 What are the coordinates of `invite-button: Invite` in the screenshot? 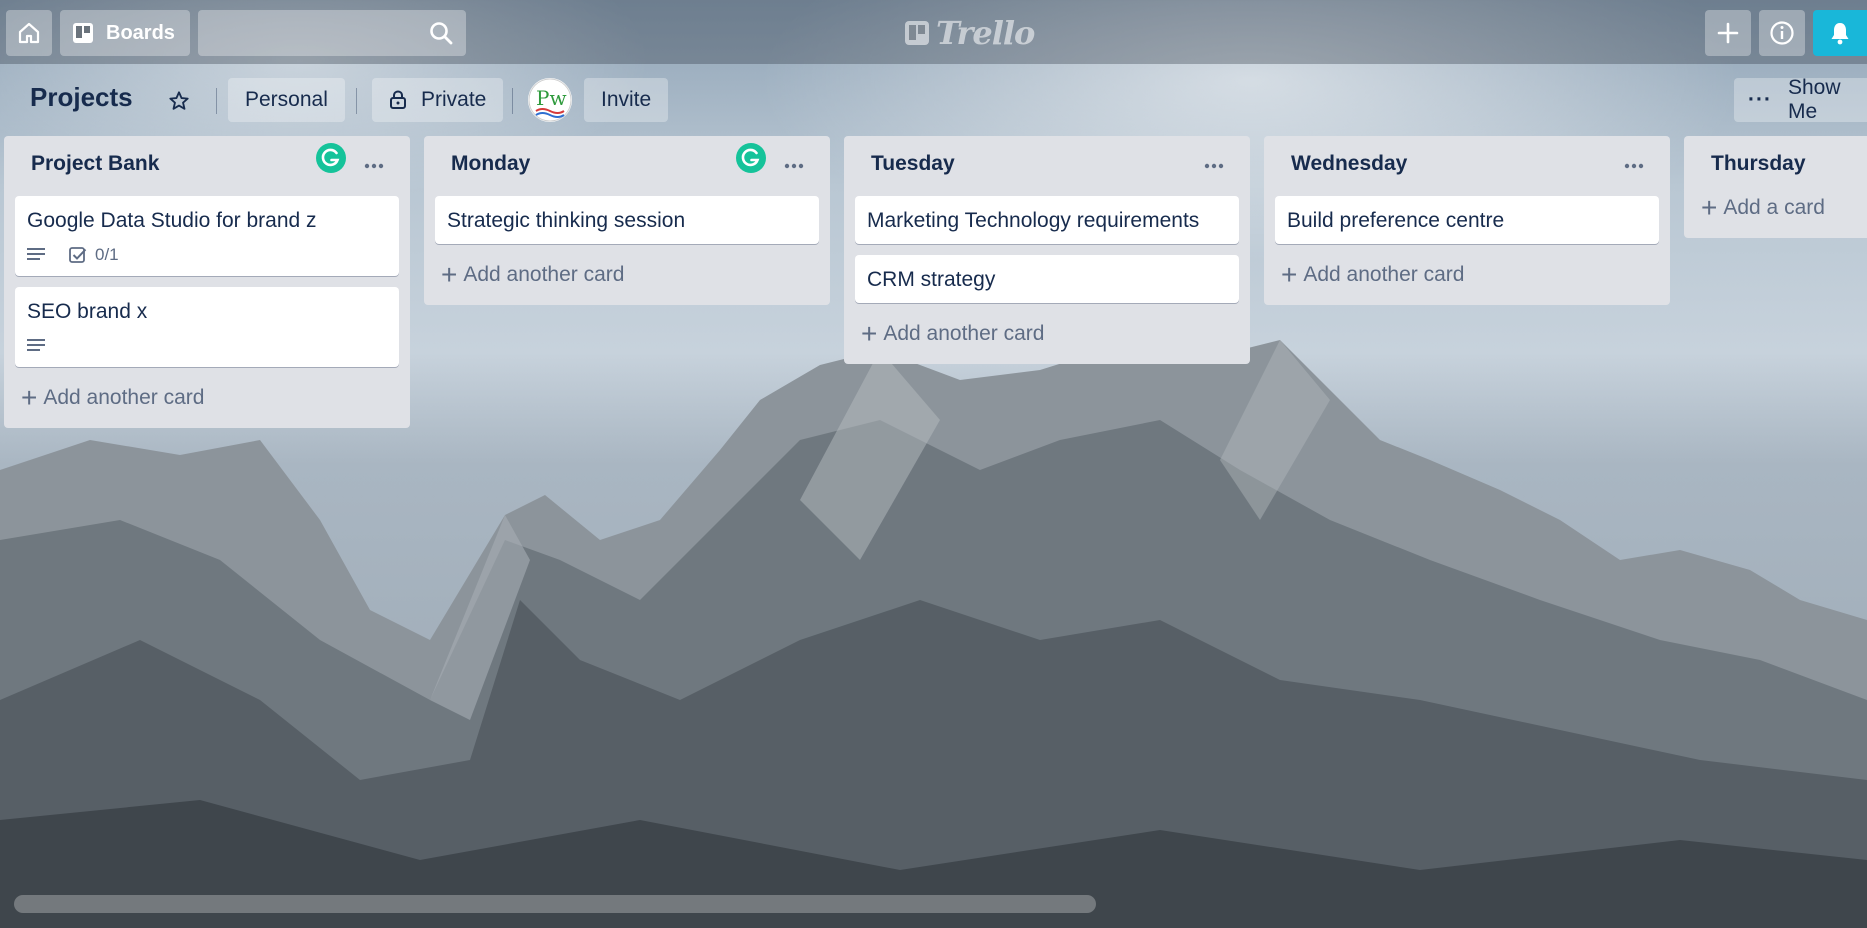 It's located at (626, 100).